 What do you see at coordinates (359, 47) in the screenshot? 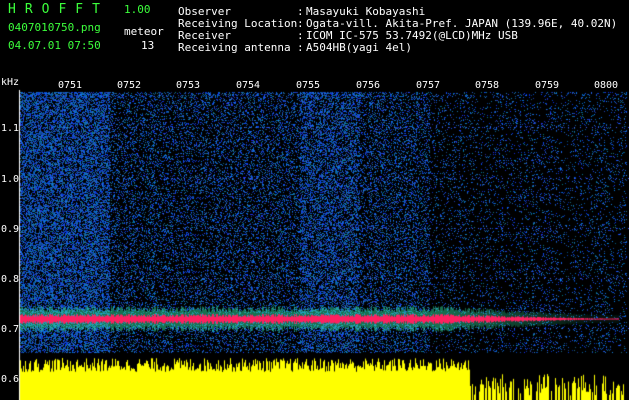
I see `antenna-value: A504HB(yagi 4el)` at bounding box center [359, 47].